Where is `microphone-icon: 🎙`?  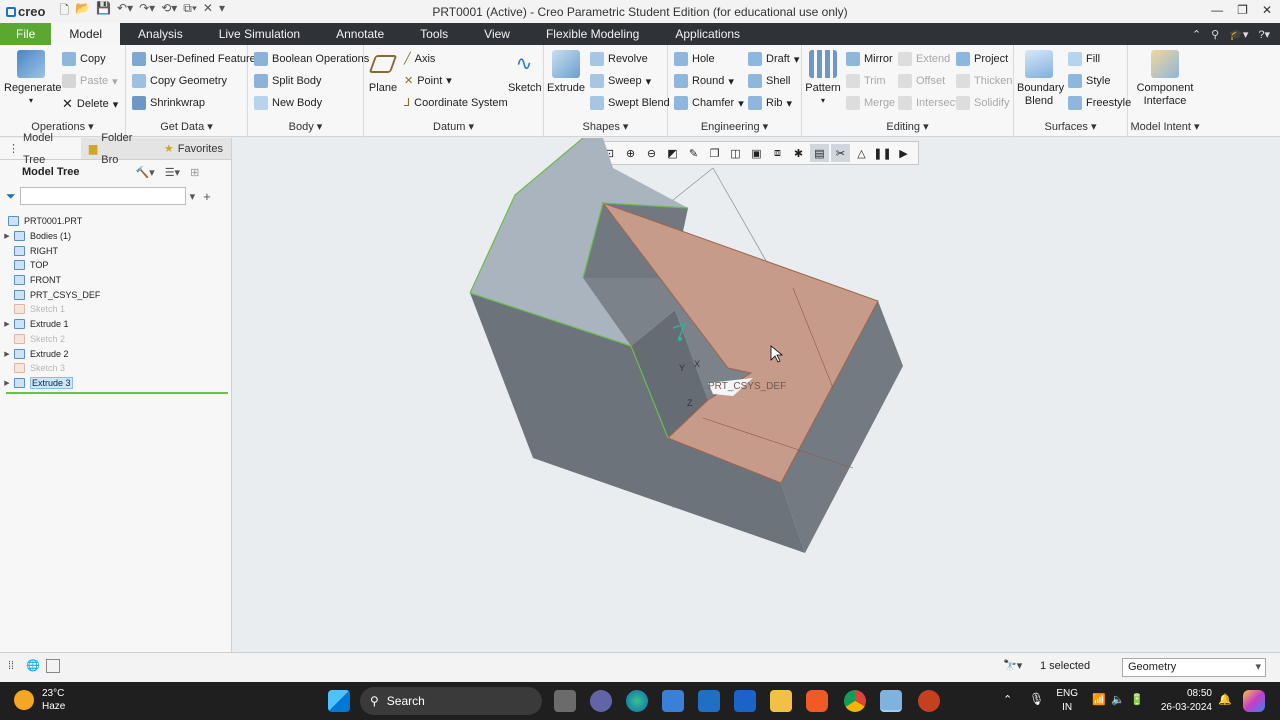 microphone-icon: 🎙 is located at coordinates (1036, 699).